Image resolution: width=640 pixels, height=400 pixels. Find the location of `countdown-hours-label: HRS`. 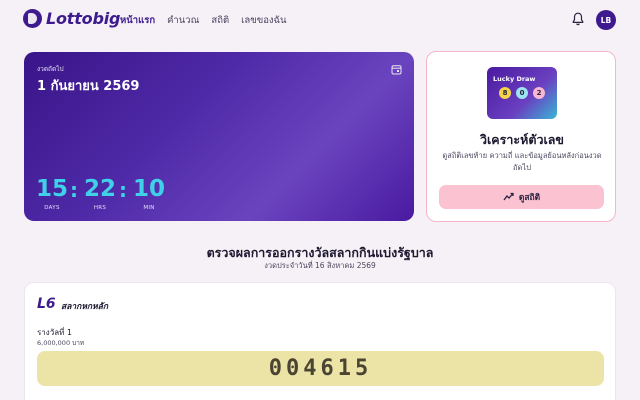

countdown-hours-label: HRS is located at coordinates (100, 208).